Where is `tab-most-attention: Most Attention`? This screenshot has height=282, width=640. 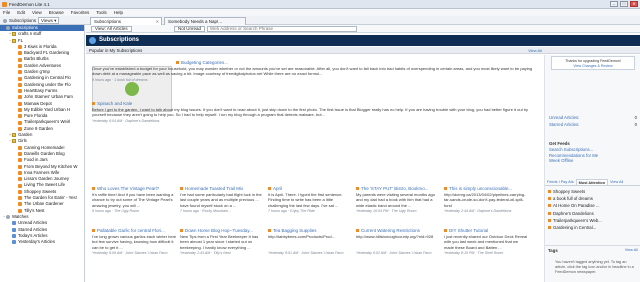
tab-most-attention: Most Attention is located at coordinates (592, 182).